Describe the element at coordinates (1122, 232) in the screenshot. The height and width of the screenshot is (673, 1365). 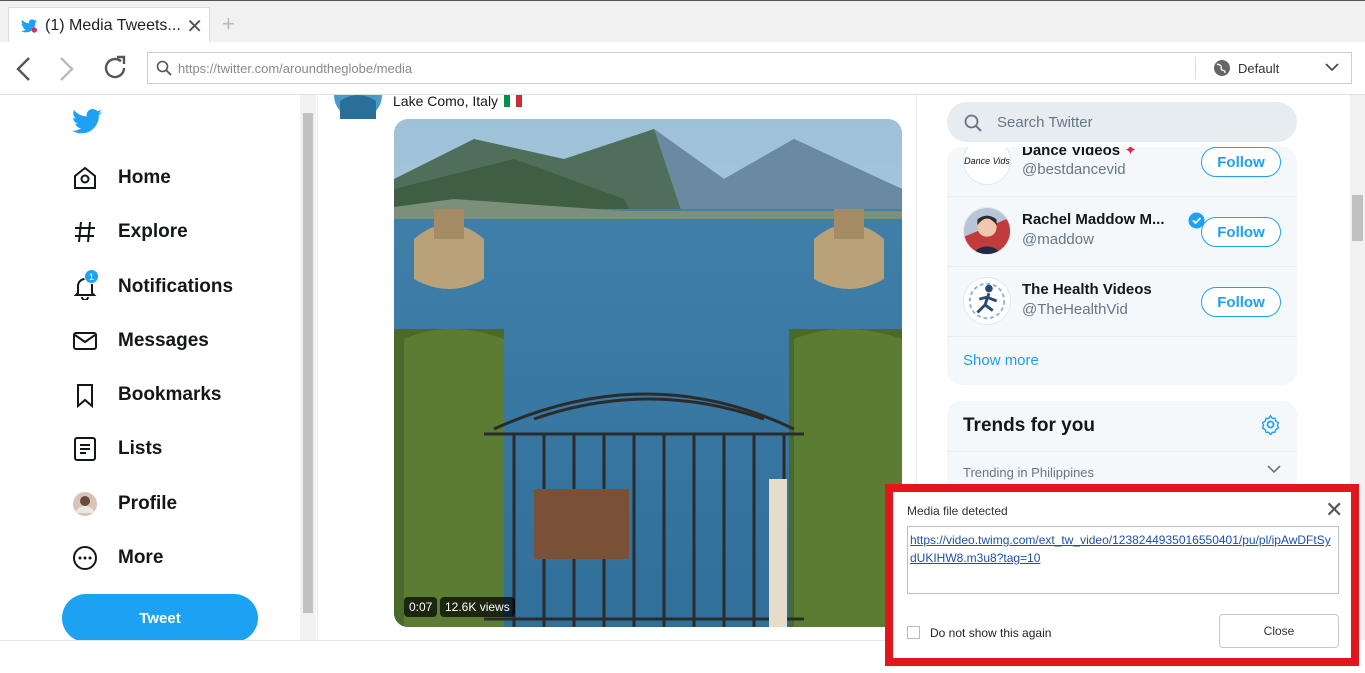
I see `follow-suggestion: Rachel Maddow M... @maddow Follow` at that location.